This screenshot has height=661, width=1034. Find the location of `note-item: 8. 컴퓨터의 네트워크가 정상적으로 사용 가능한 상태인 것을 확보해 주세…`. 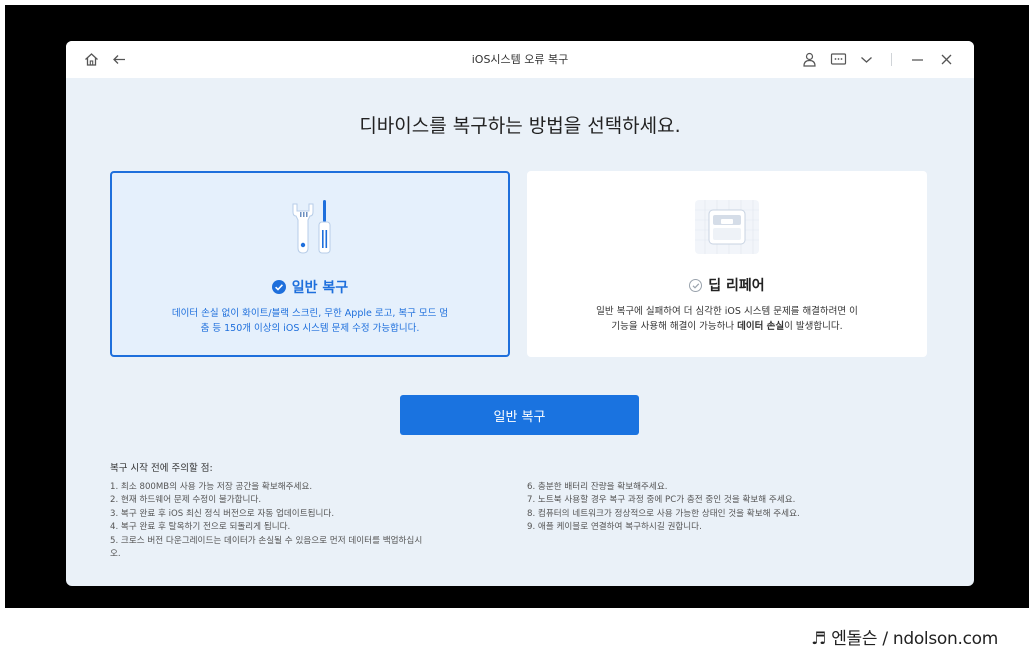

note-item: 8. 컴퓨터의 네트워크가 정상적으로 사용 가능한 상태인 것을 확보해 주세… is located at coordinates (663, 513).